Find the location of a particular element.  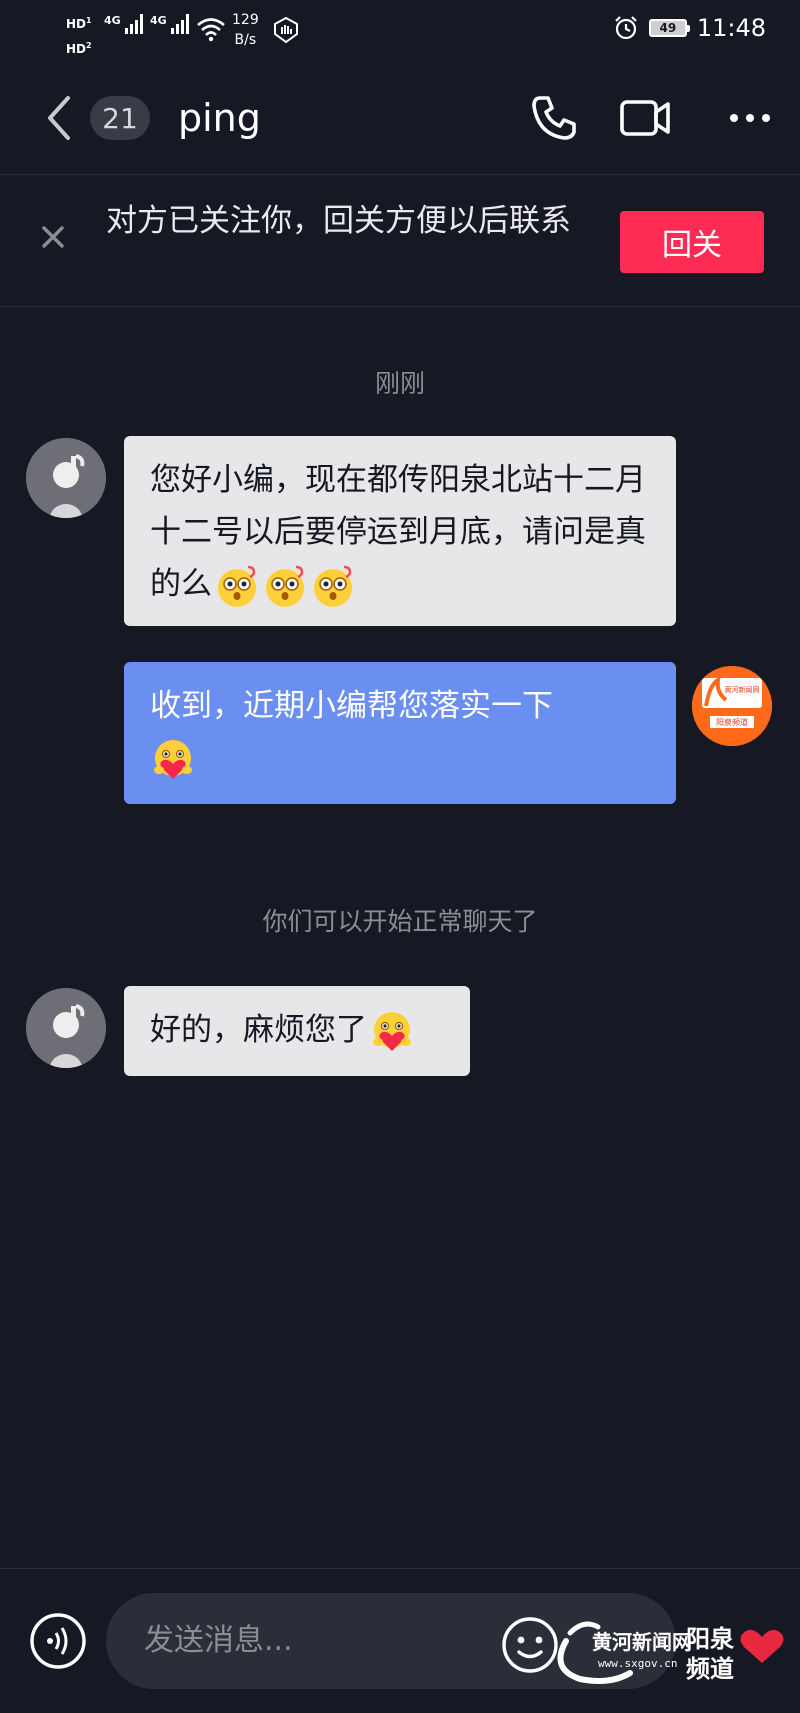

message-bubble-incoming: 好的，麻烦您了 is located at coordinates (297, 1031).